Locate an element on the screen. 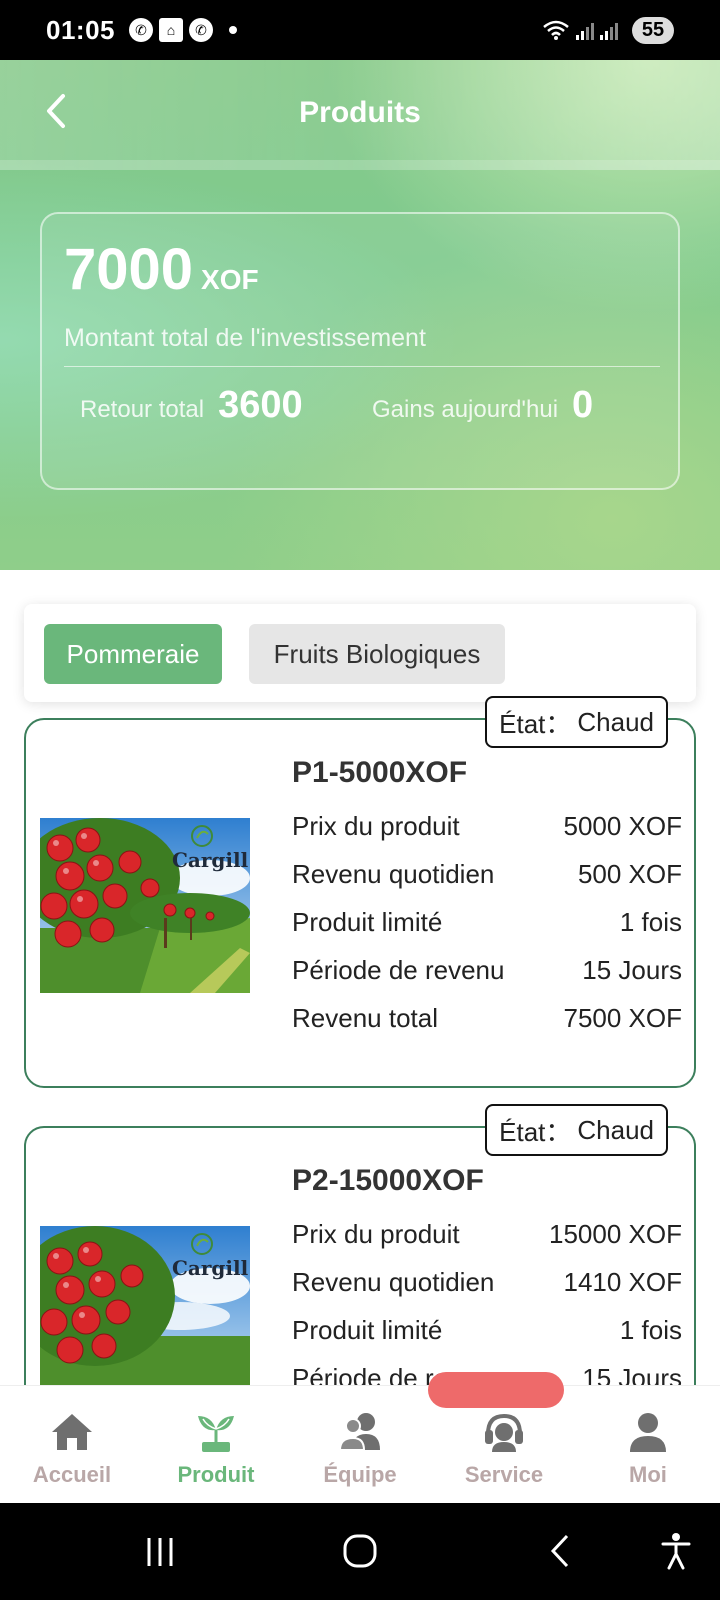 Image resolution: width=720 pixels, height=1600 pixels. recent-apps-button is located at coordinates (160, 1552).